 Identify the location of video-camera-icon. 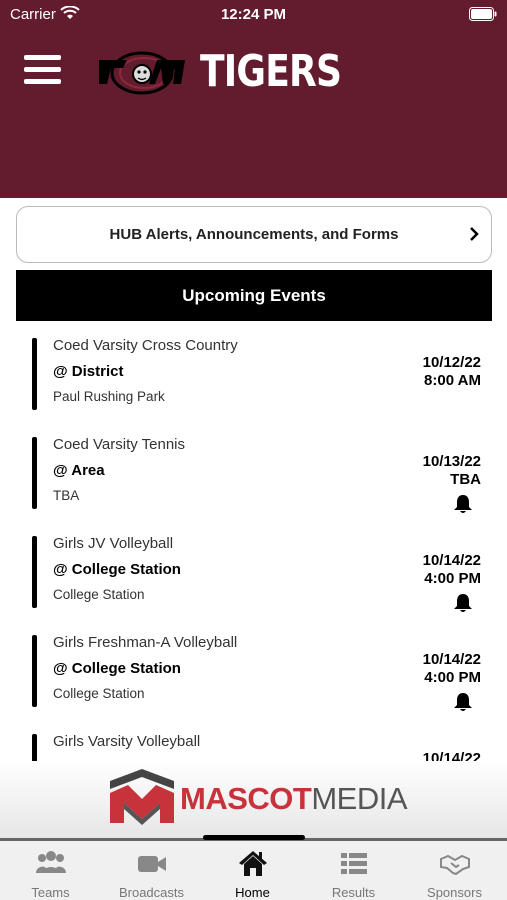
(152, 864).